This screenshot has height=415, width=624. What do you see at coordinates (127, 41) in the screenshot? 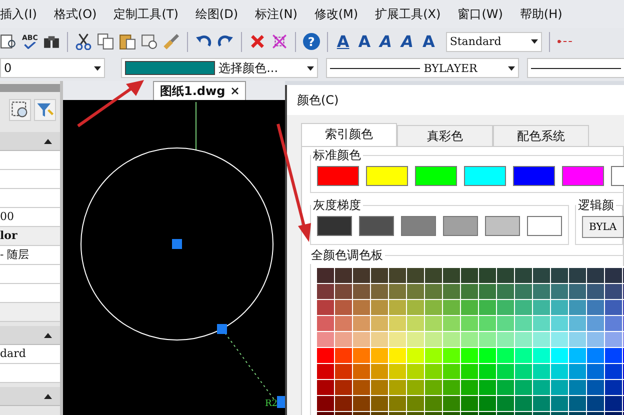
I see `paste-icon` at bounding box center [127, 41].